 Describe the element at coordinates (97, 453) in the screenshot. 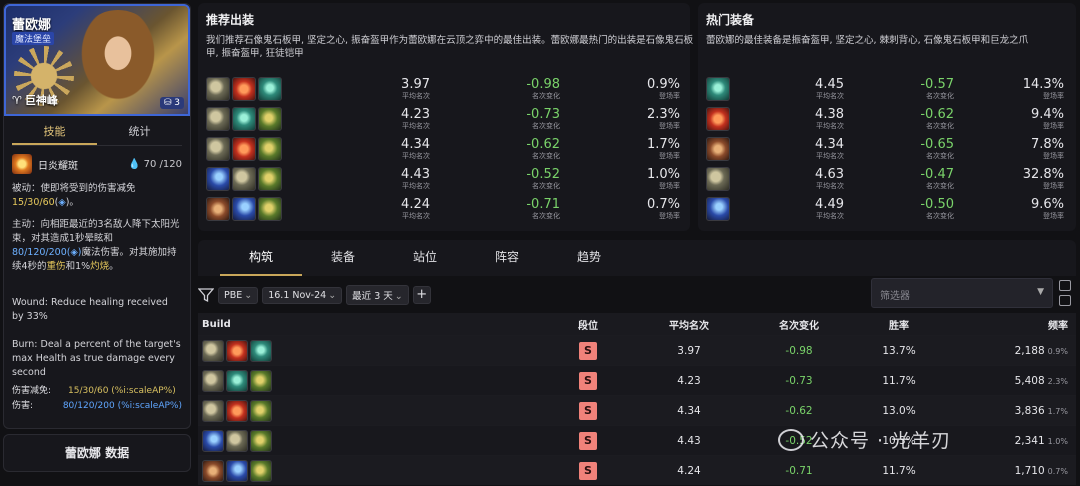

I see `champion-data-title: 蕾欧娜 数据` at that location.